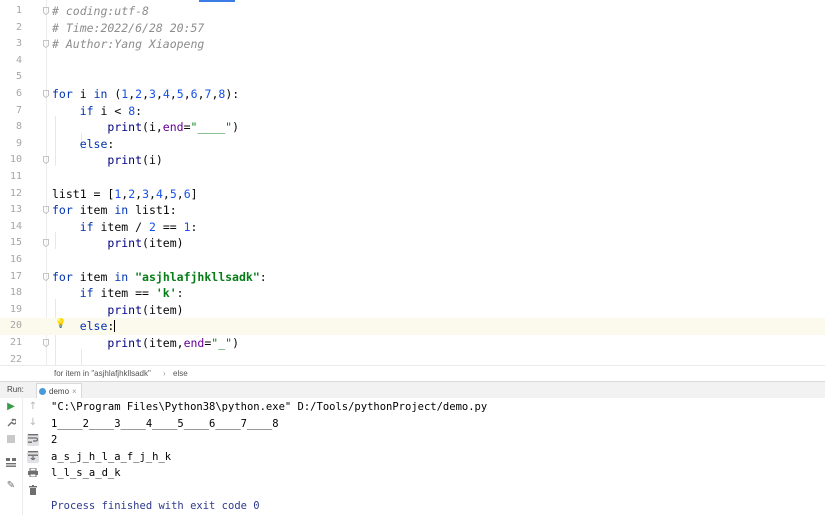 The height and width of the screenshot is (515, 825). I want to click on code-text: list1 = [1,2,3,4,5,6], so click(125, 193).